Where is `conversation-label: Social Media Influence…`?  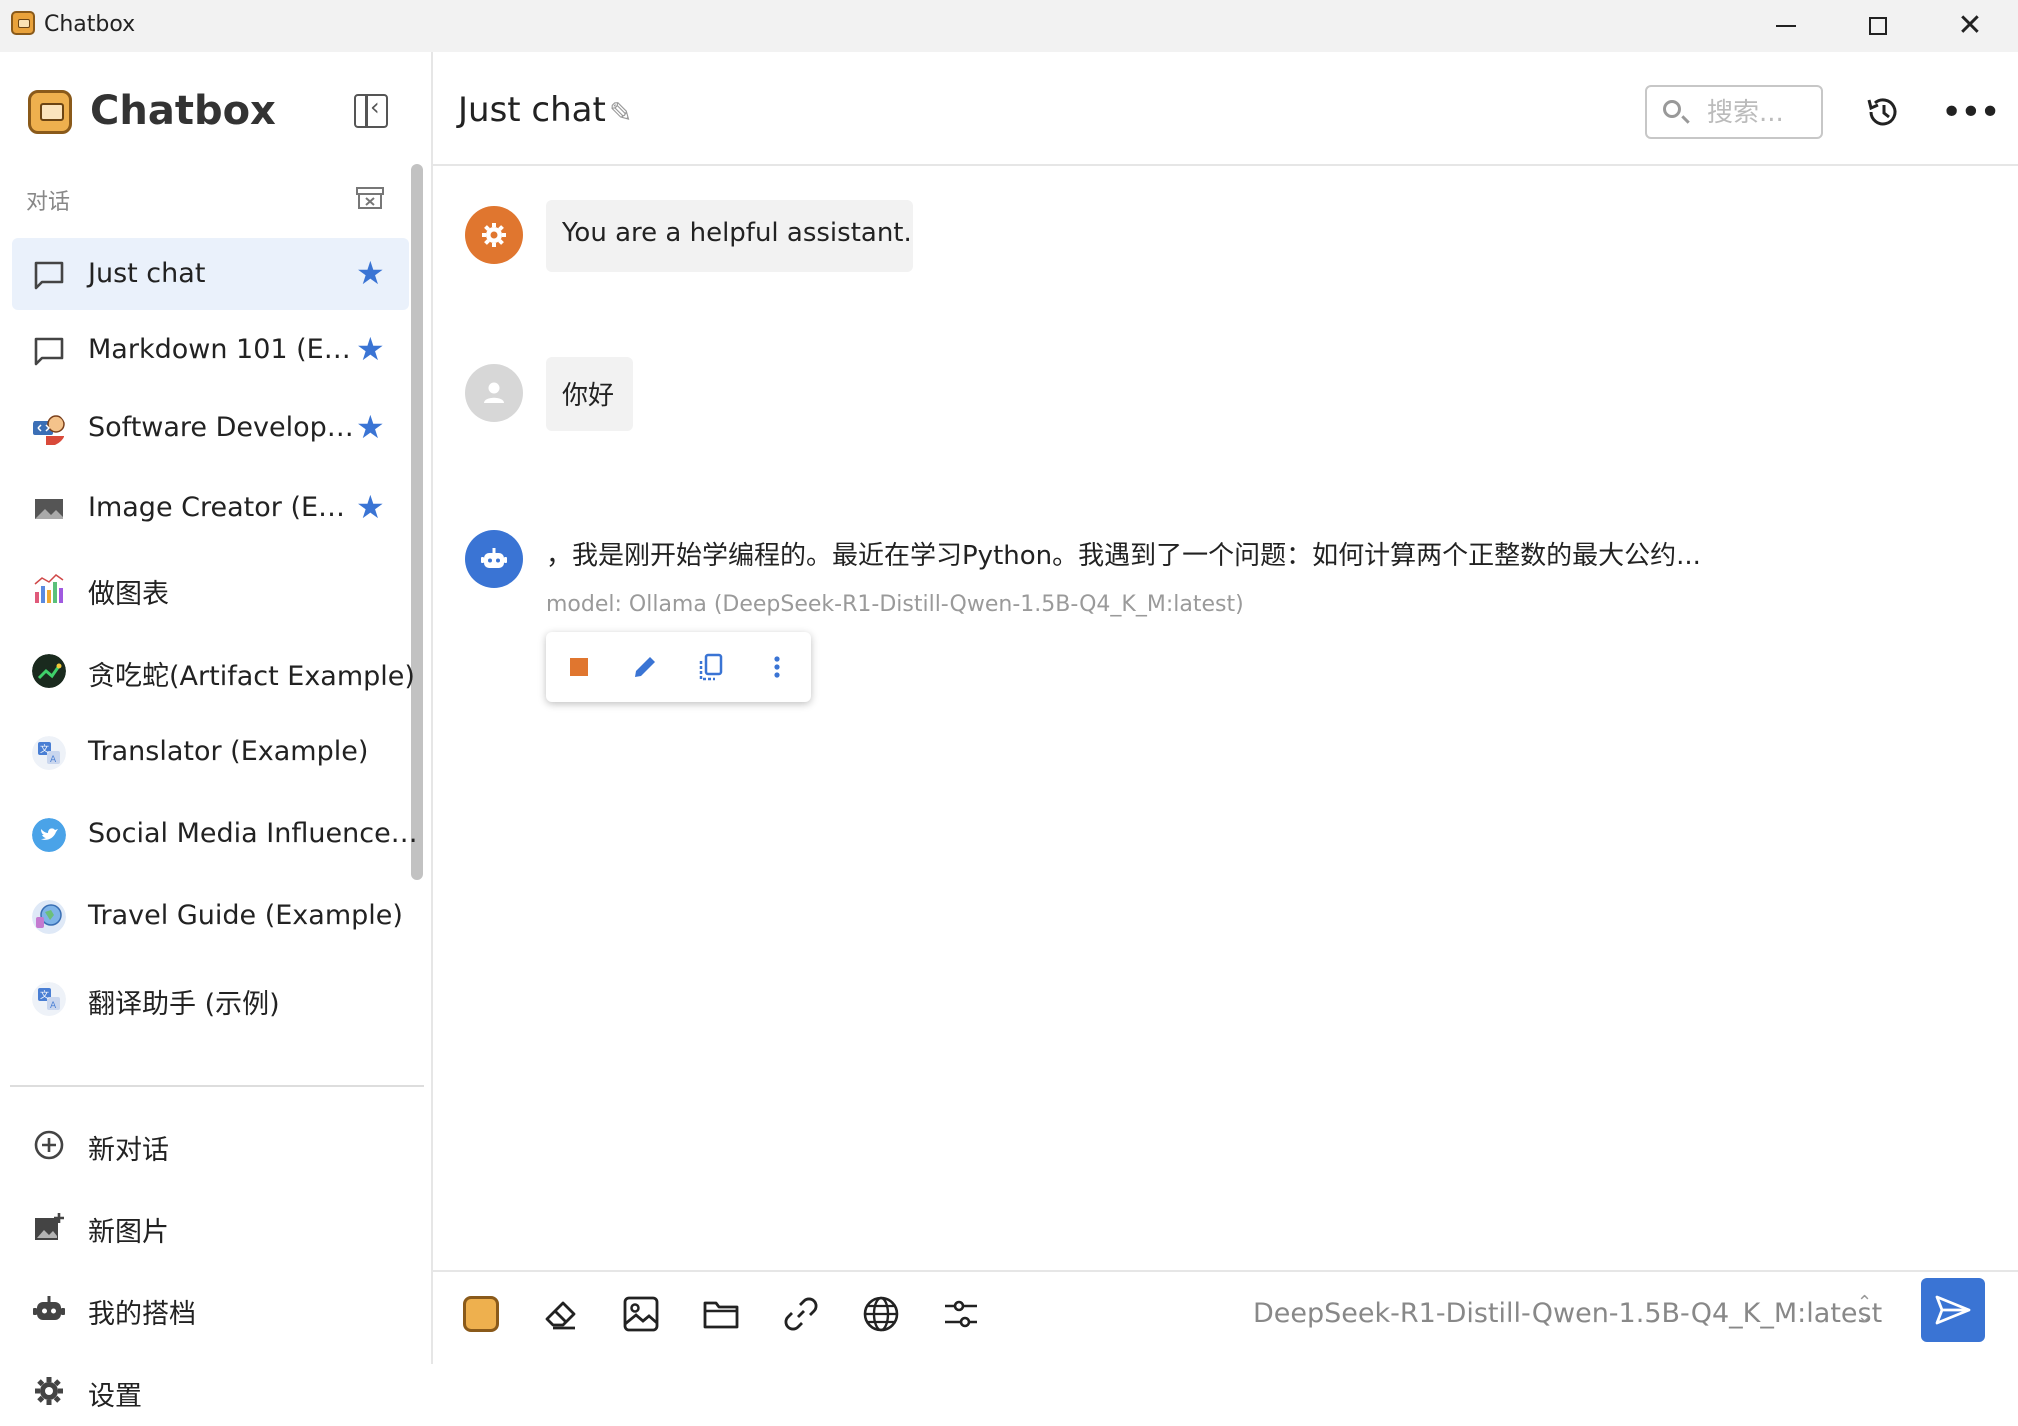 conversation-label: Social Media Influence… is located at coordinates (253, 833).